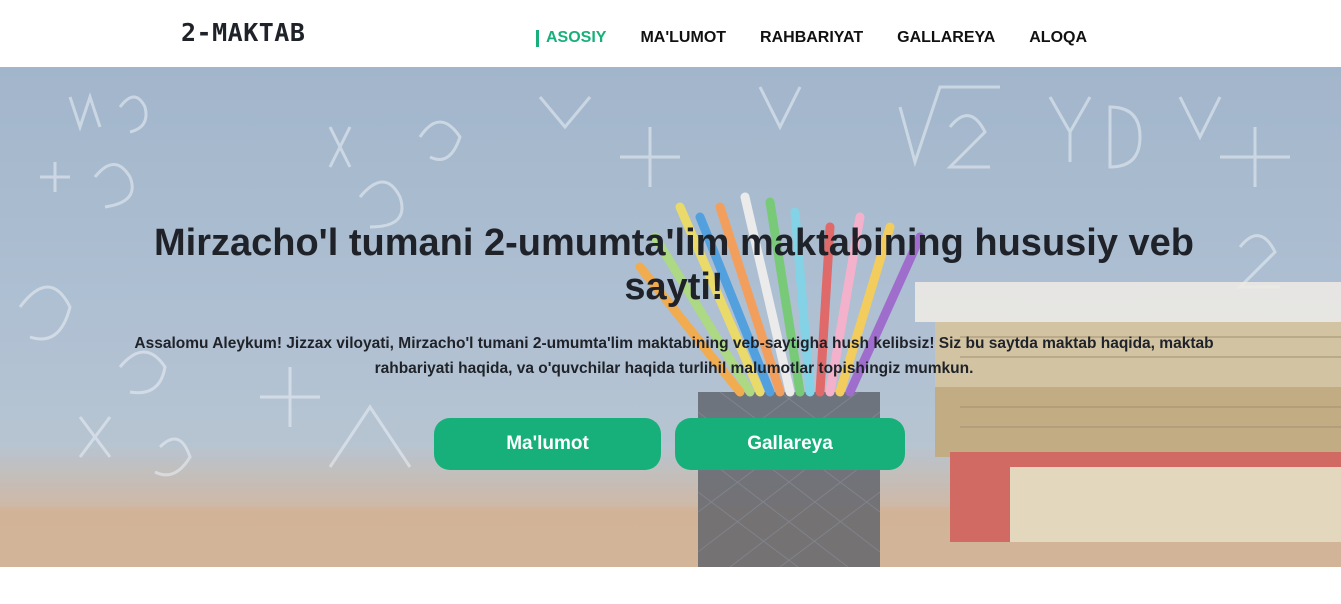 This screenshot has height=604, width=1341. I want to click on nav-link-malumot: MA'LUMOT, so click(683, 38).